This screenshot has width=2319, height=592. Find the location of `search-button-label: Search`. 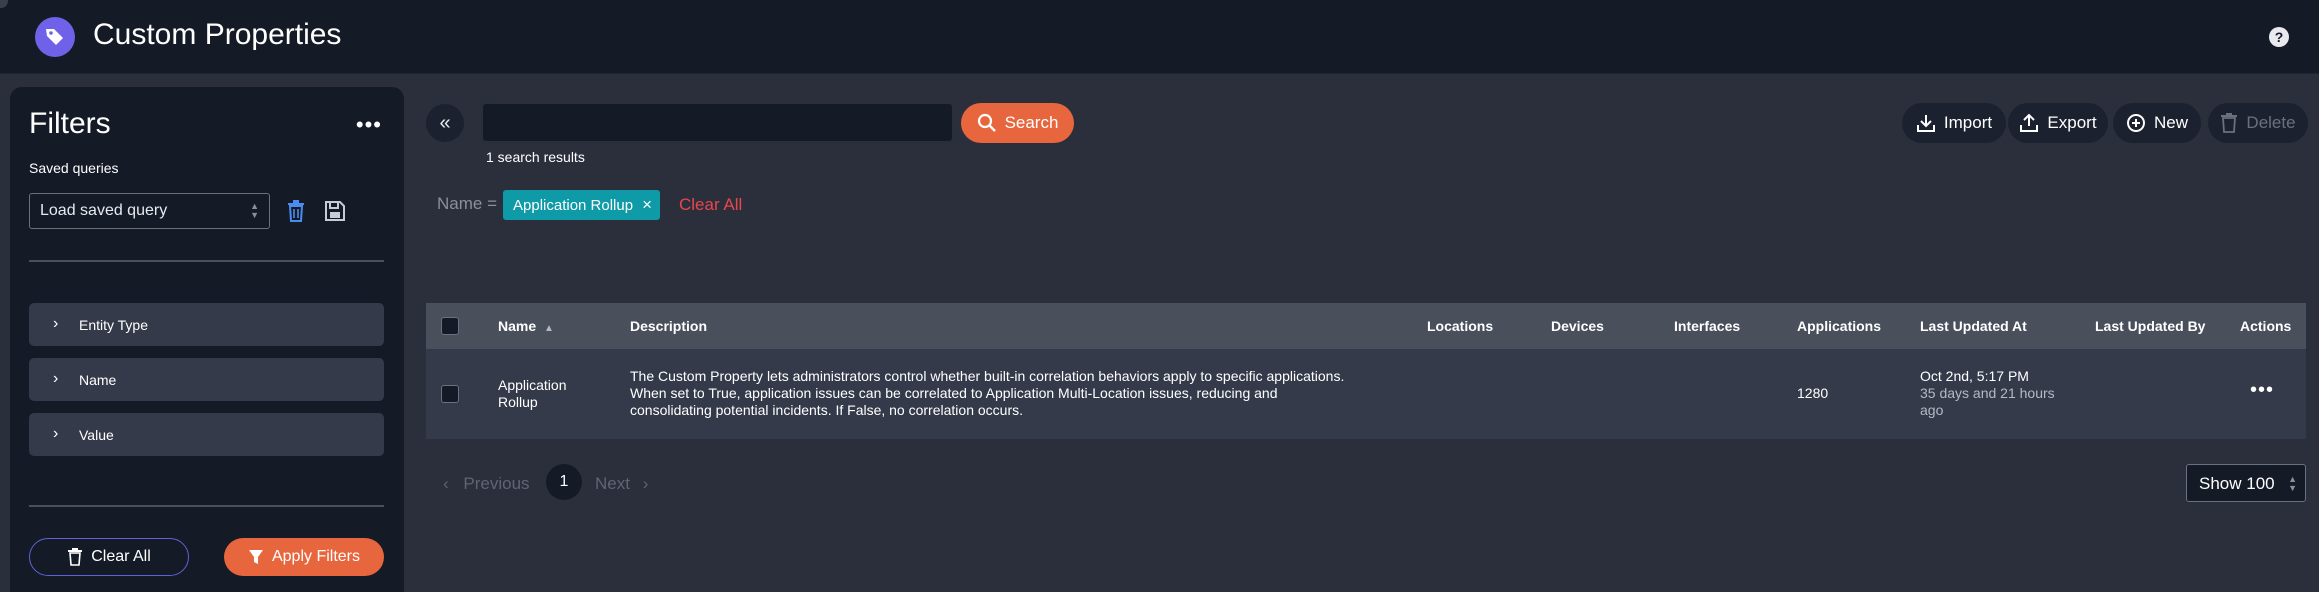

search-button-label: Search is located at coordinates (1031, 122).